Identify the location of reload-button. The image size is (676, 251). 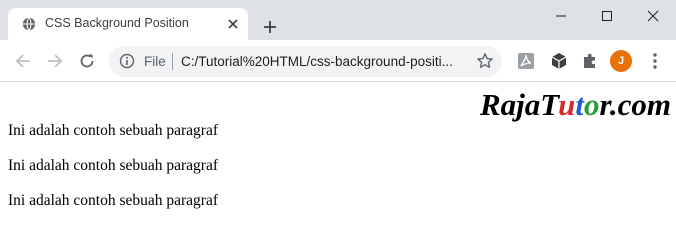
(87, 61).